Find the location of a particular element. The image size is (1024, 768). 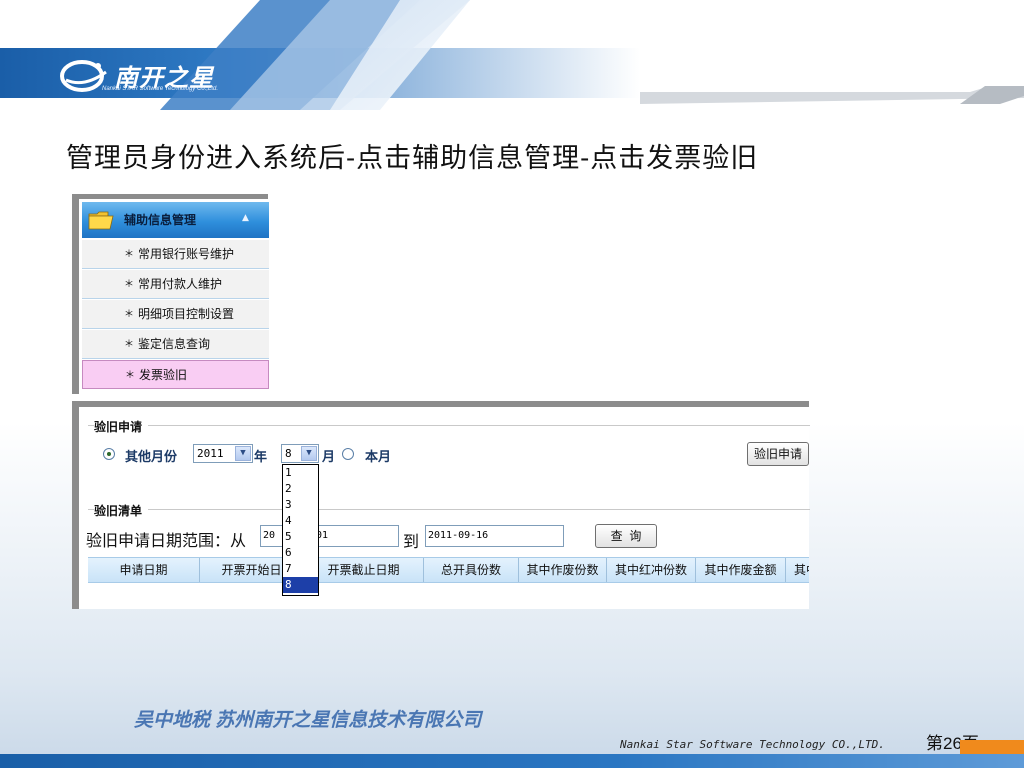

column-header: 其中红冲份数 is located at coordinates (651, 570).